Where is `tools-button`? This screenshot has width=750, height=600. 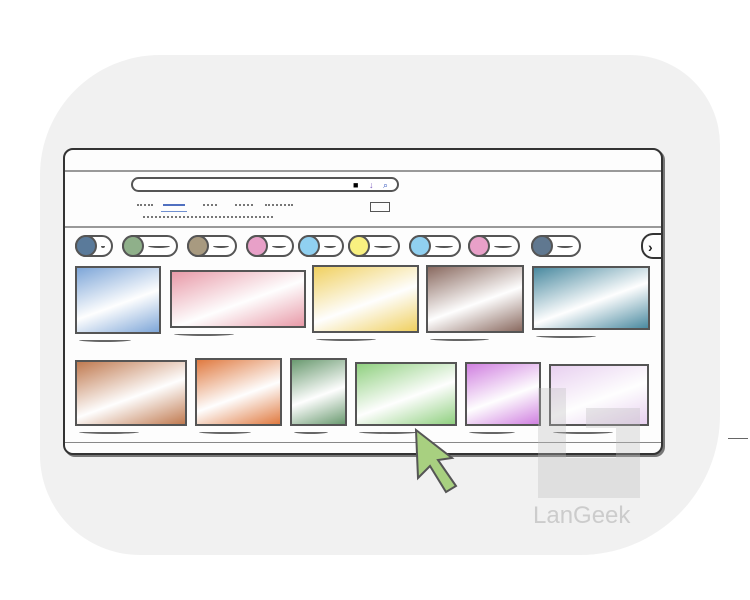 tools-button is located at coordinates (380, 207).